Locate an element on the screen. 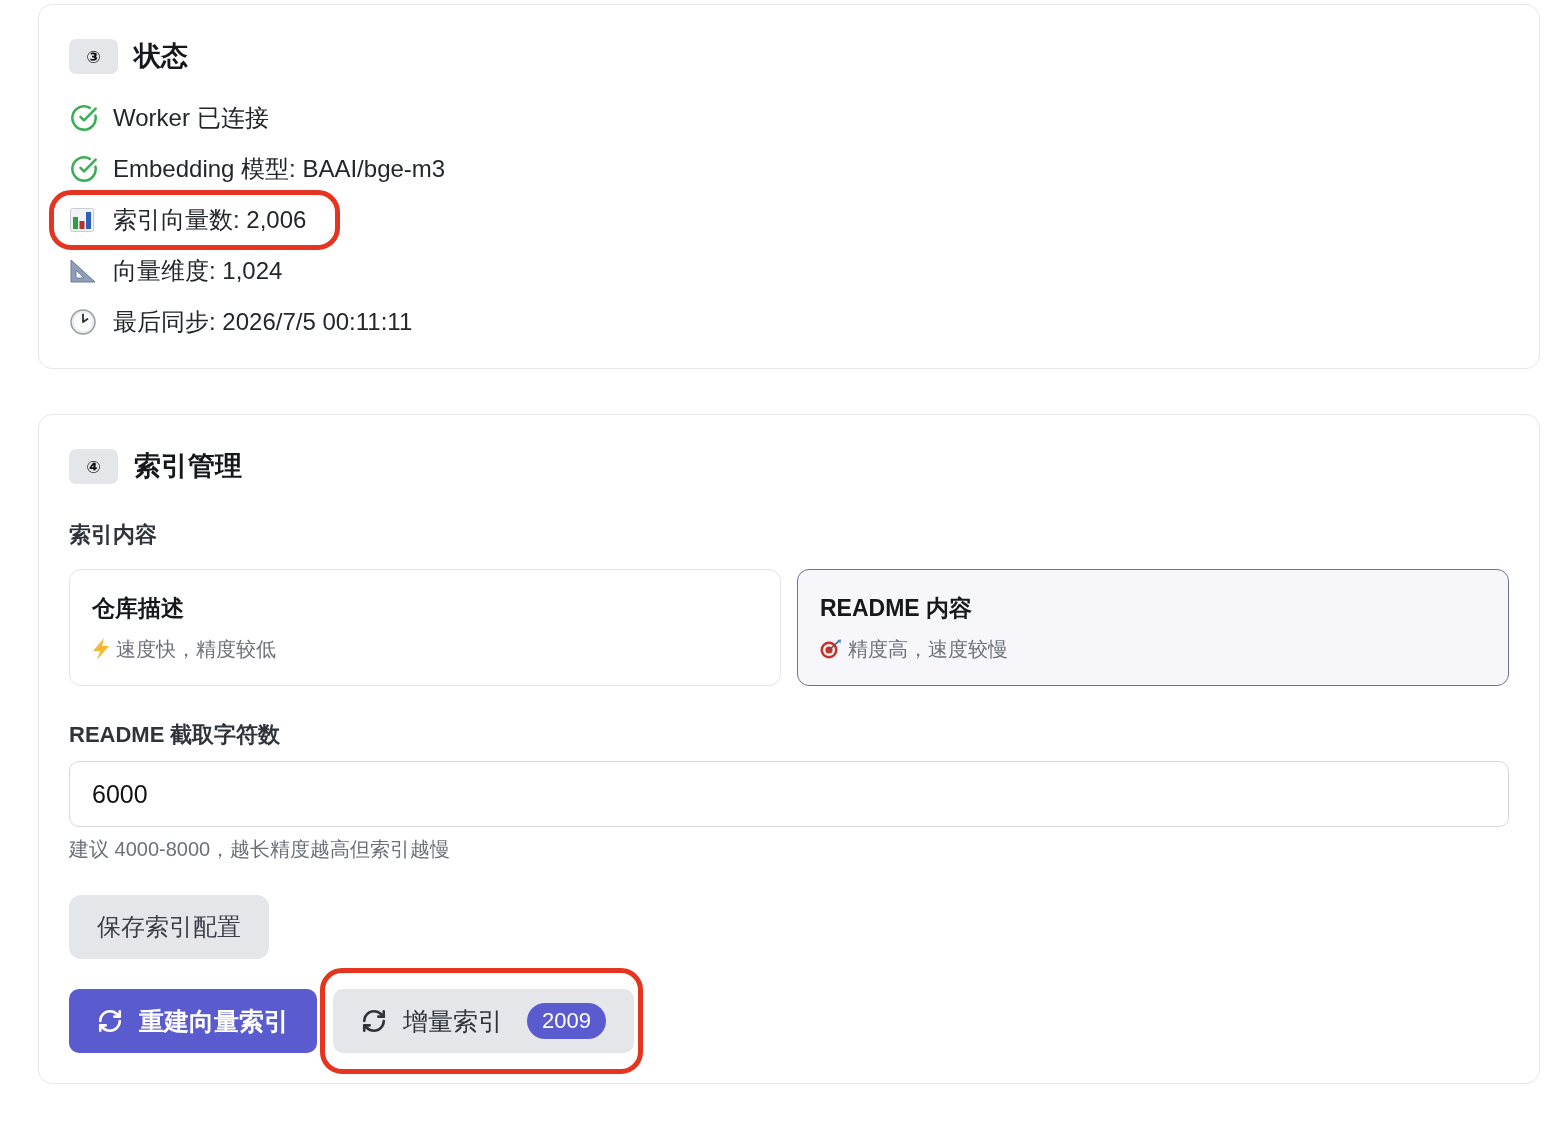 The height and width of the screenshot is (1124, 1548). clock-icon is located at coordinates (83, 322).